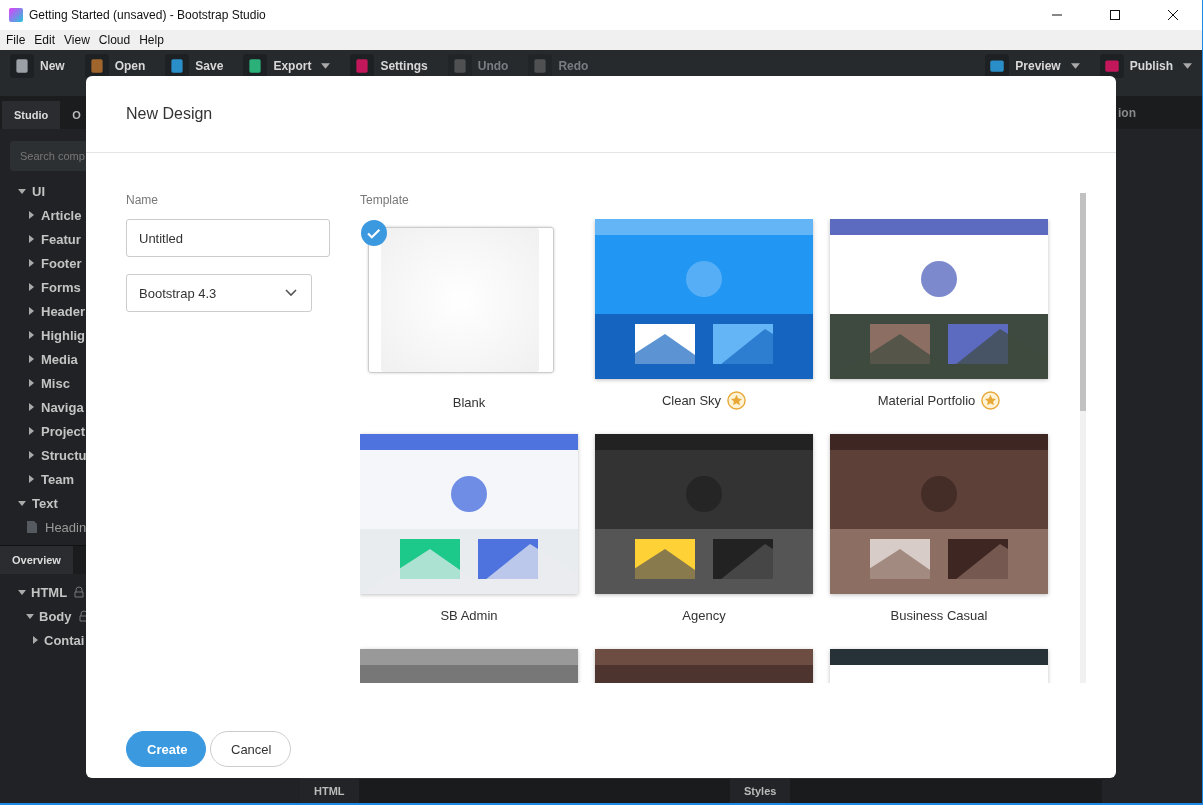  Describe the element at coordinates (691, 400) in the screenshot. I see `template-name: Clean Sky` at that location.